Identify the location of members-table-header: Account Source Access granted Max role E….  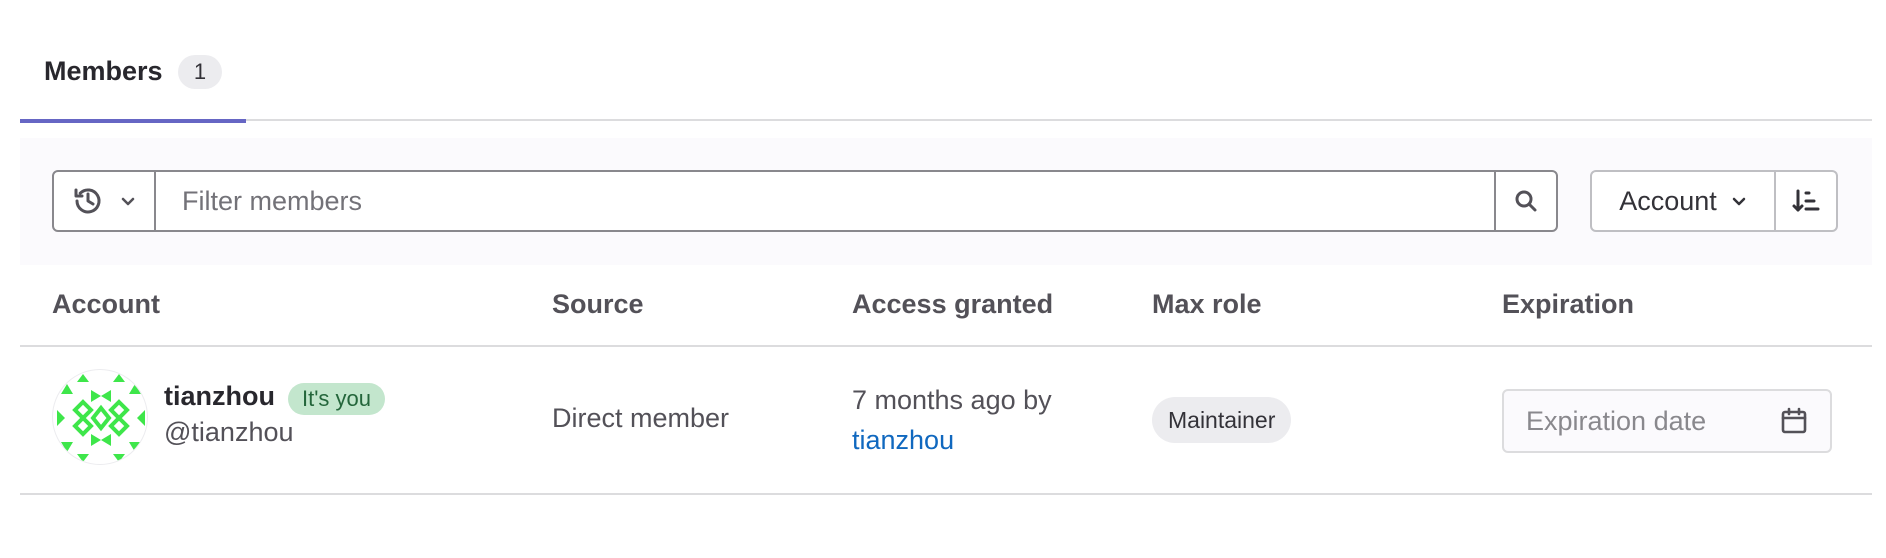
(946, 306).